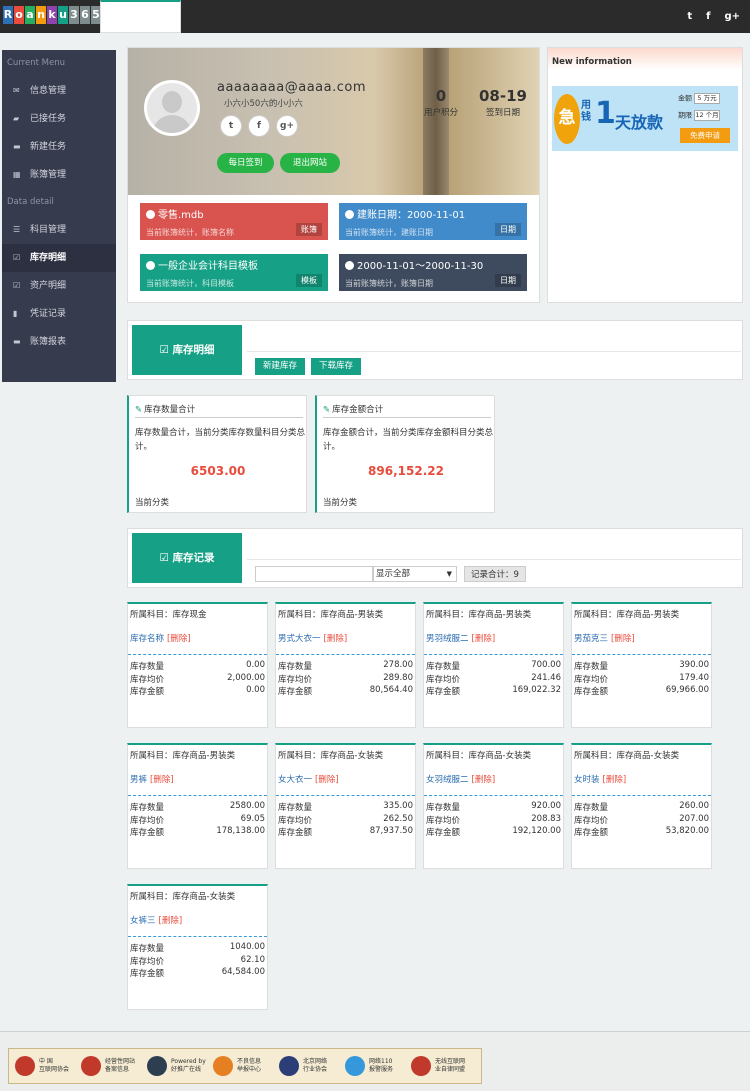 The height and width of the screenshot is (1091, 750). I want to click on item-amount-value: 192,120.00, so click(536, 831).